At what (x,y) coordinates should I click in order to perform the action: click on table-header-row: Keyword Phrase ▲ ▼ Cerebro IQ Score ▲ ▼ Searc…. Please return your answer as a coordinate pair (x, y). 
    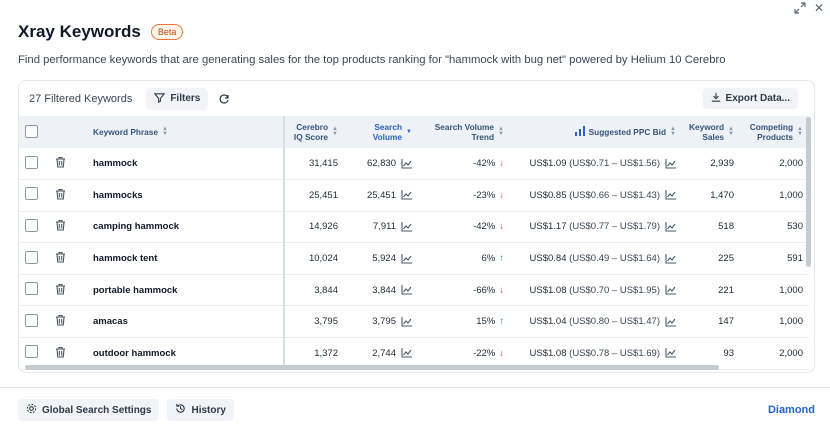
    Looking at the image, I should click on (414, 132).